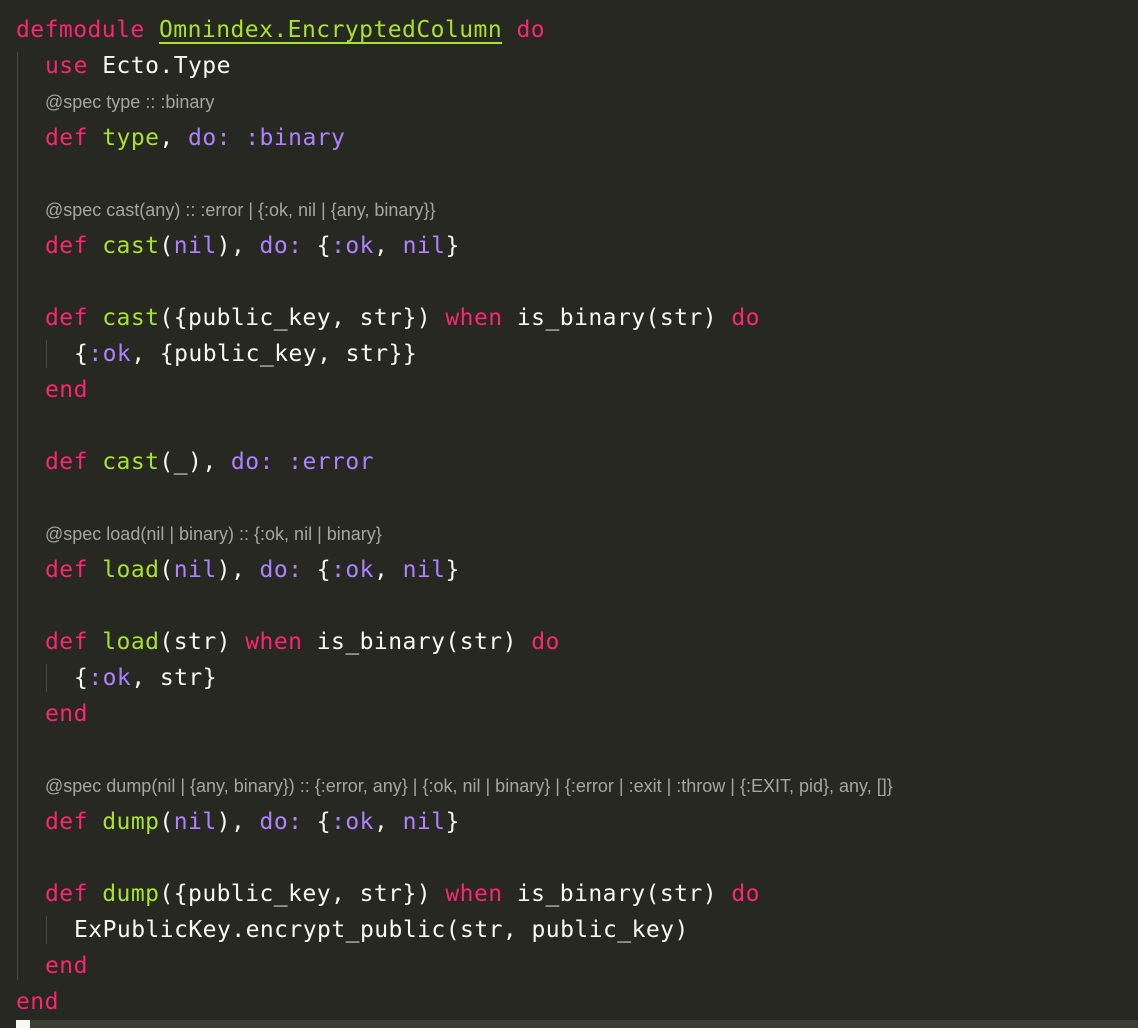 The width and height of the screenshot is (1138, 1028). I want to click on function-name-token: type, so click(131, 138).